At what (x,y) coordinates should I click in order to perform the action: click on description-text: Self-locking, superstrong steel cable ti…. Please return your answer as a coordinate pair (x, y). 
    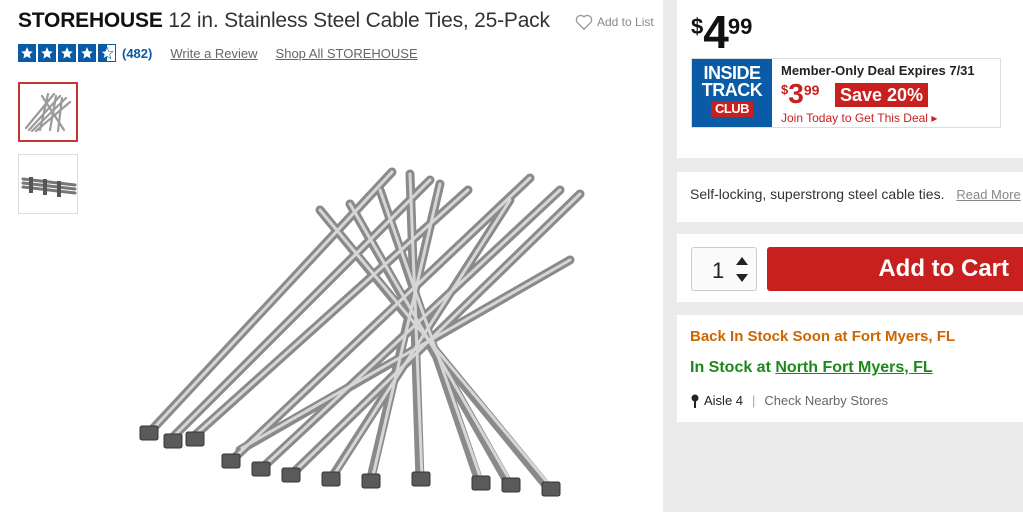
    Looking at the image, I should click on (817, 194).